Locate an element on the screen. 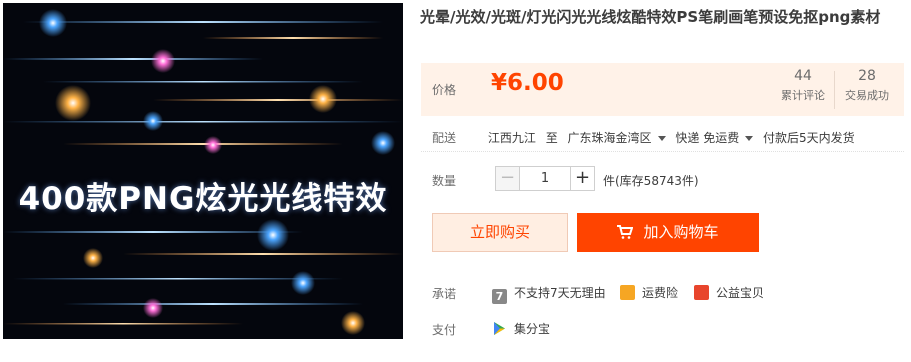 Image resolution: width=911 pixels, height=362 pixels. shipping-label: 配送 is located at coordinates (444, 138).